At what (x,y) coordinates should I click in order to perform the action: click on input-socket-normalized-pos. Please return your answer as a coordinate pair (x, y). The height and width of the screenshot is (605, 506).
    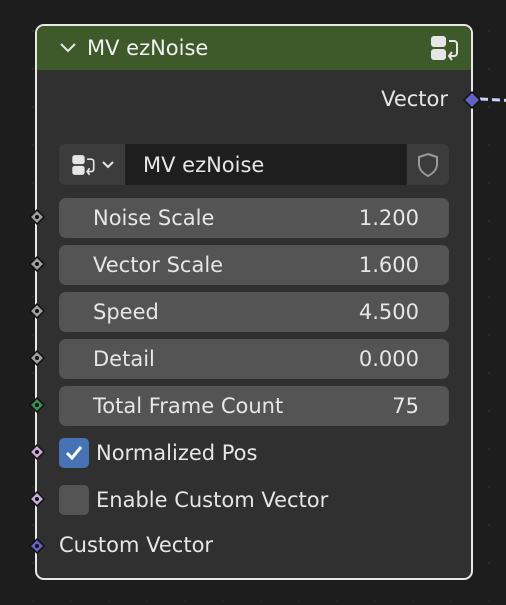
    Looking at the image, I should click on (37, 452).